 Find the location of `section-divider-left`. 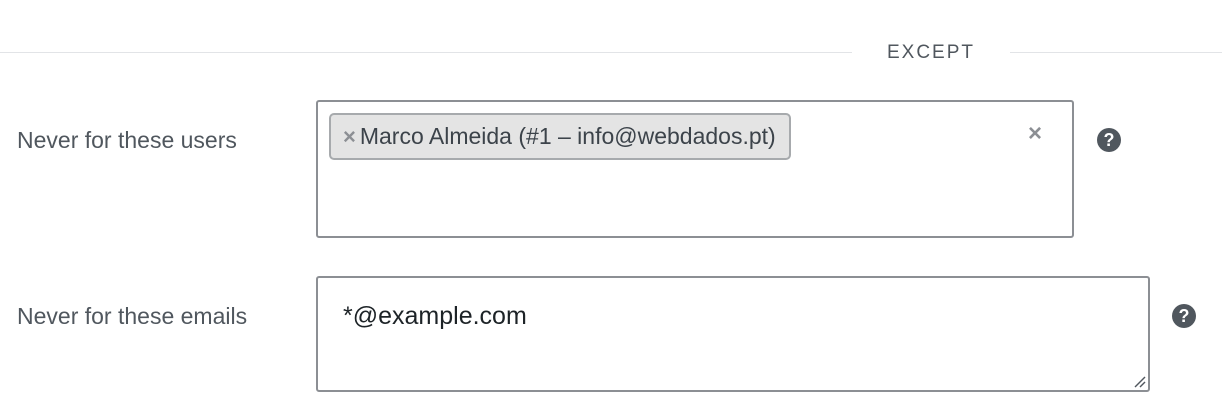

section-divider-left is located at coordinates (426, 52).